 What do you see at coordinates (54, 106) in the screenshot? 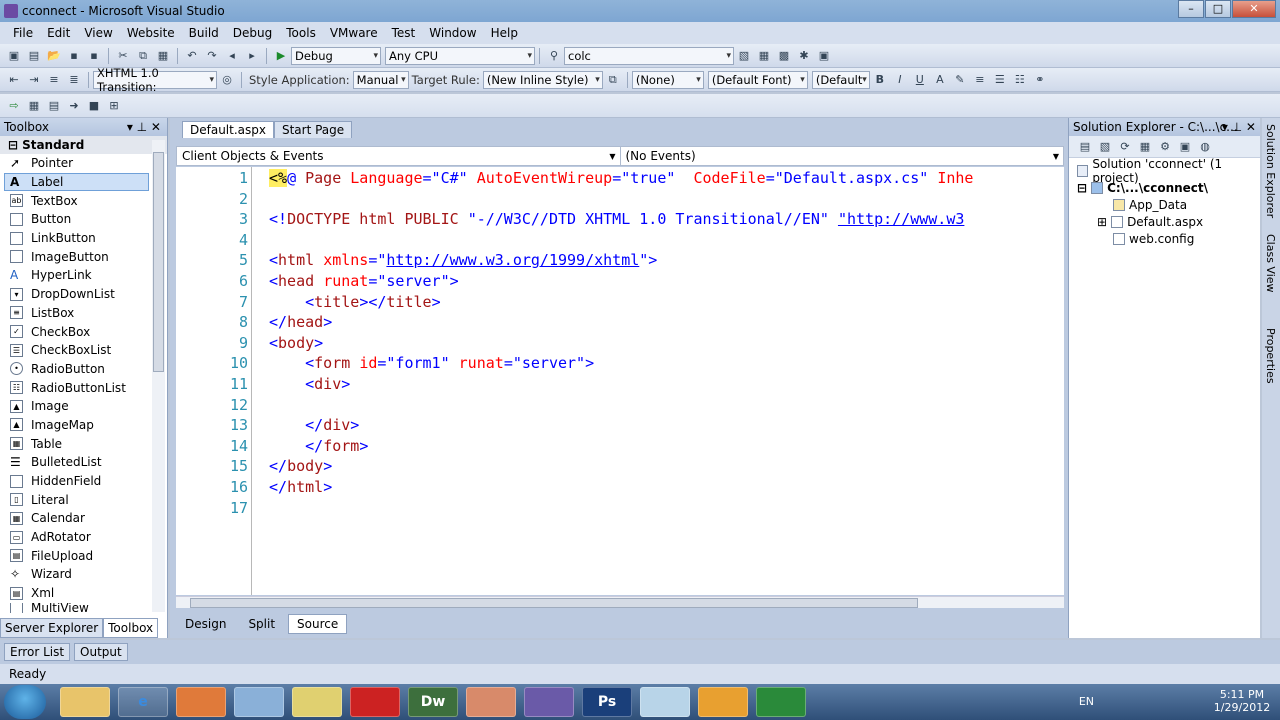
I see `rebuild-icon: ▤` at bounding box center [54, 106].